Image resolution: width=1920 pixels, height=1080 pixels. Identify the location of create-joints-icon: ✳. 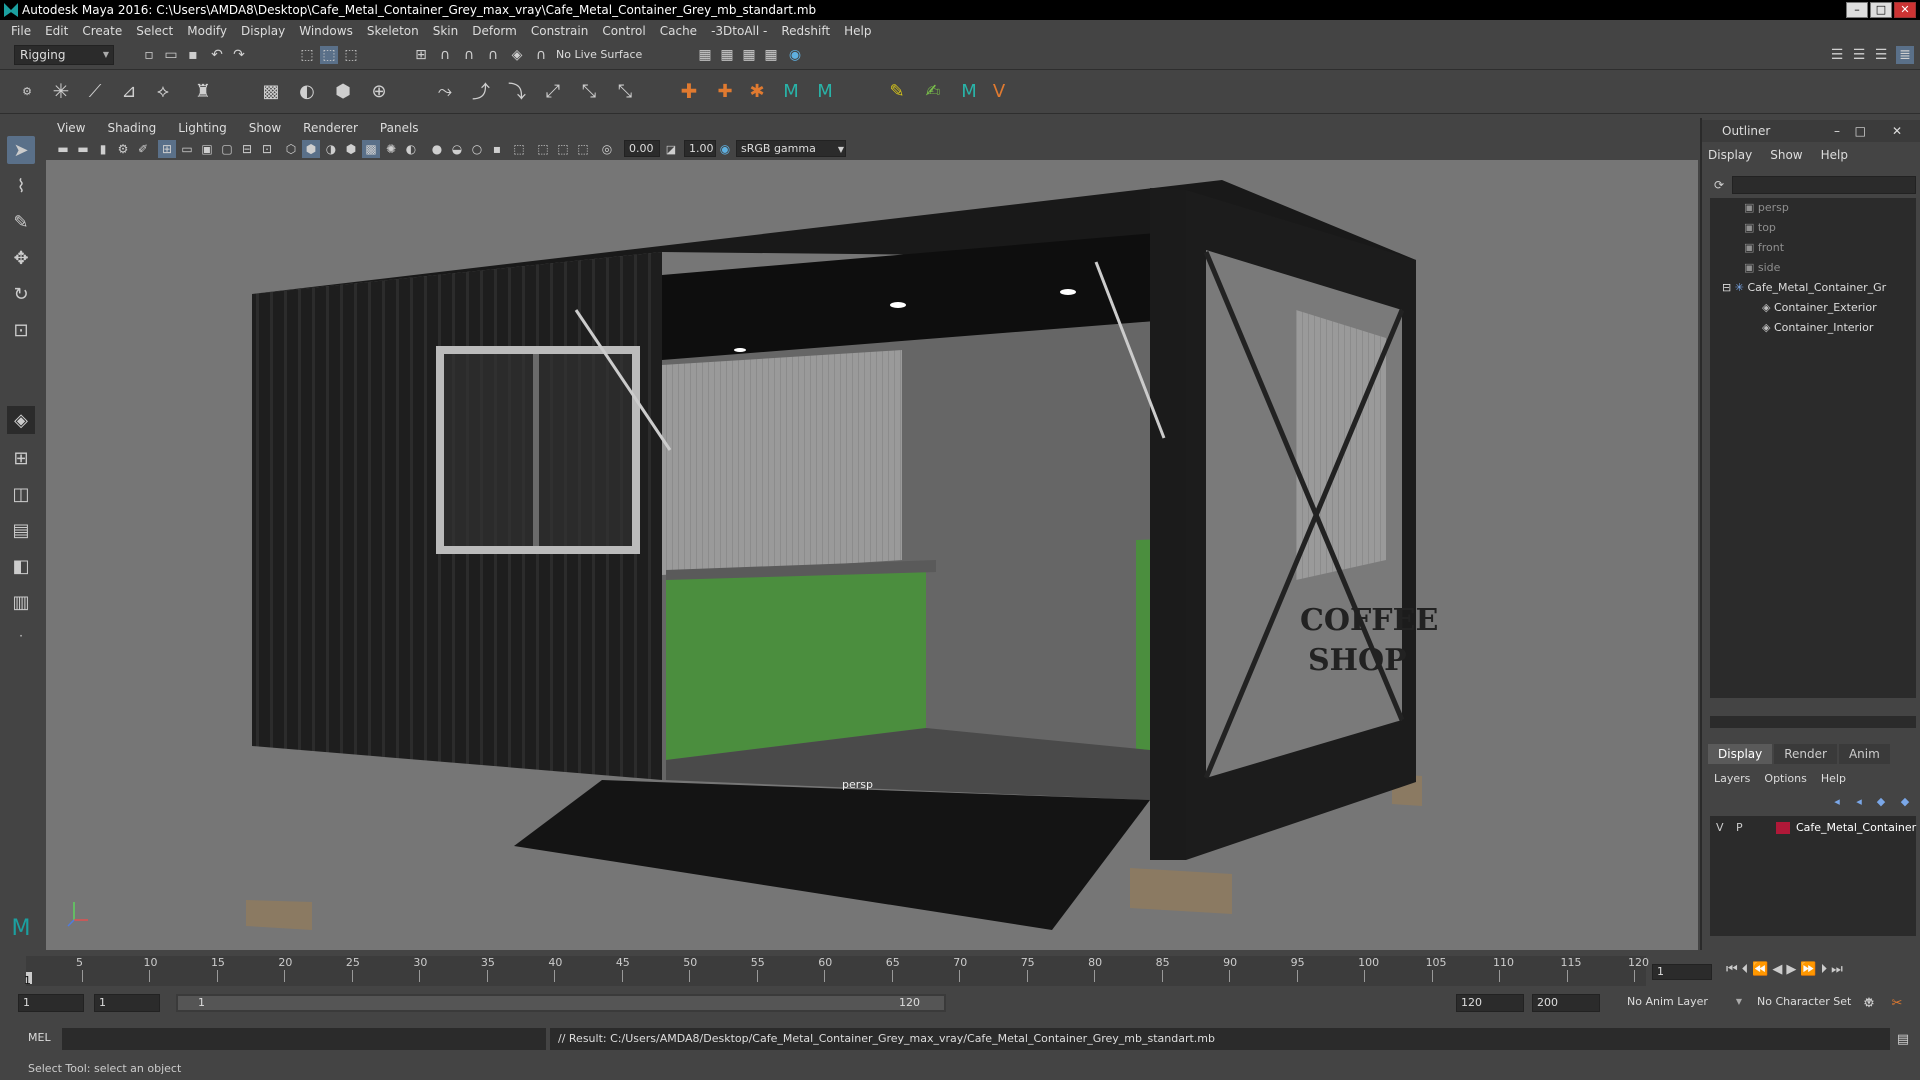
(61, 91).